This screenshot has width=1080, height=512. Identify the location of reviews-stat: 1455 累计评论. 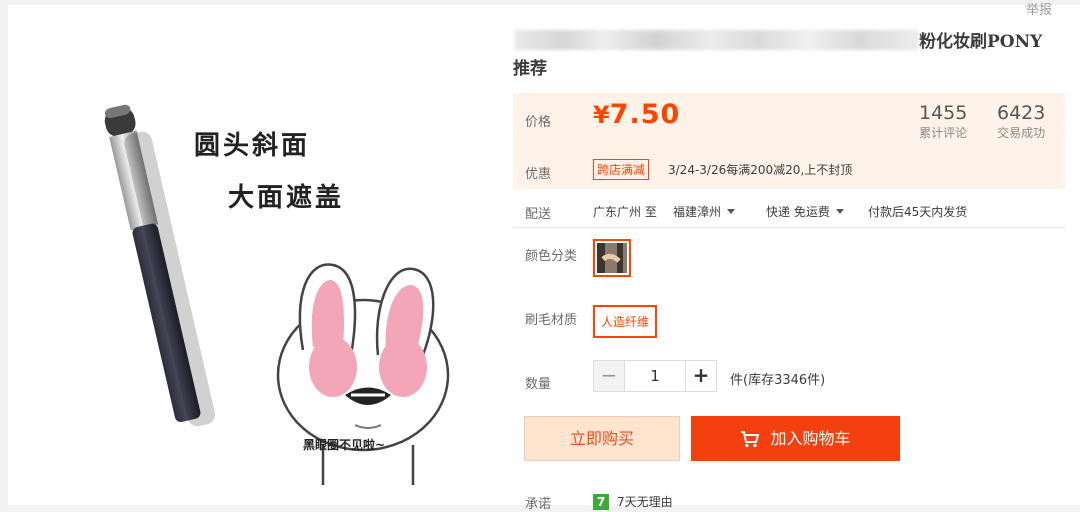
(943, 121).